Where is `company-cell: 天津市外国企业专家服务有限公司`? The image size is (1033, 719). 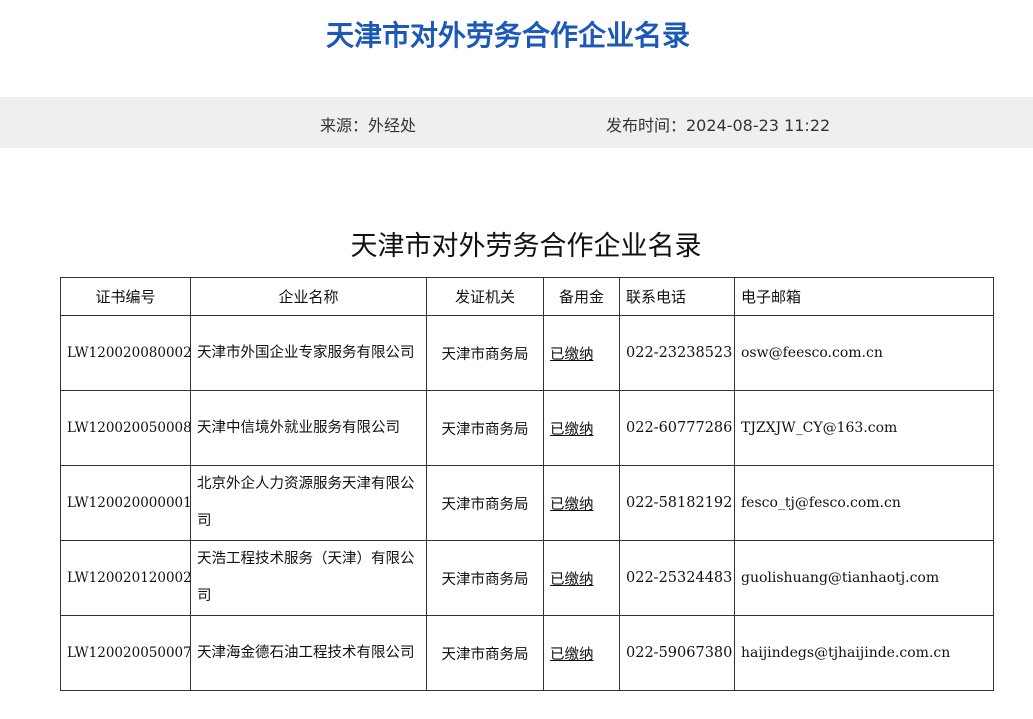 company-cell: 天津市外国企业专家服务有限公司 is located at coordinates (308, 353).